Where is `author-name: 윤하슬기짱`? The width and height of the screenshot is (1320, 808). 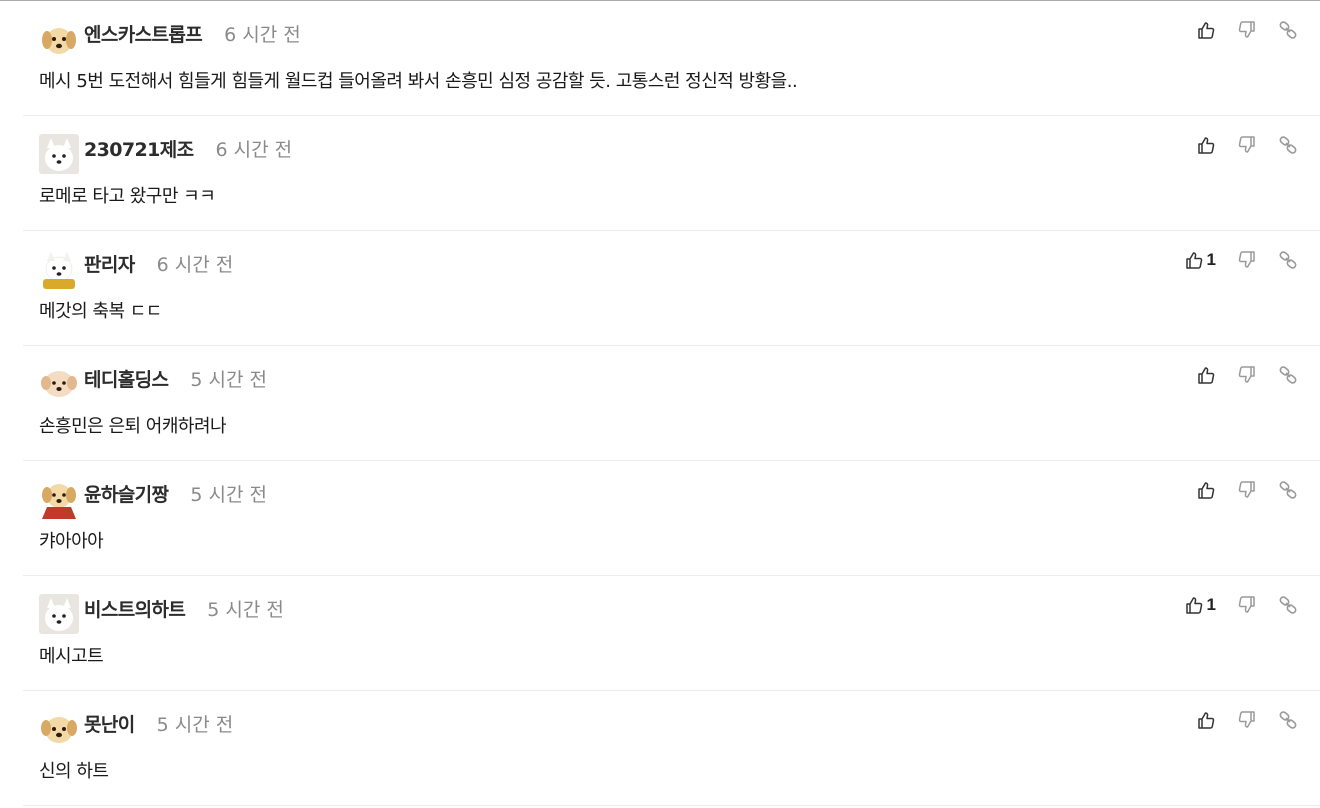 author-name: 윤하슬기짱 is located at coordinates (126, 495).